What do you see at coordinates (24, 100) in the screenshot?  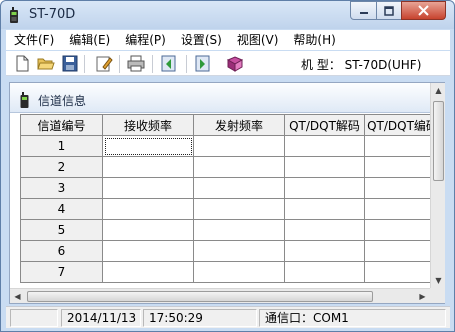 I see `radio-icon` at bounding box center [24, 100].